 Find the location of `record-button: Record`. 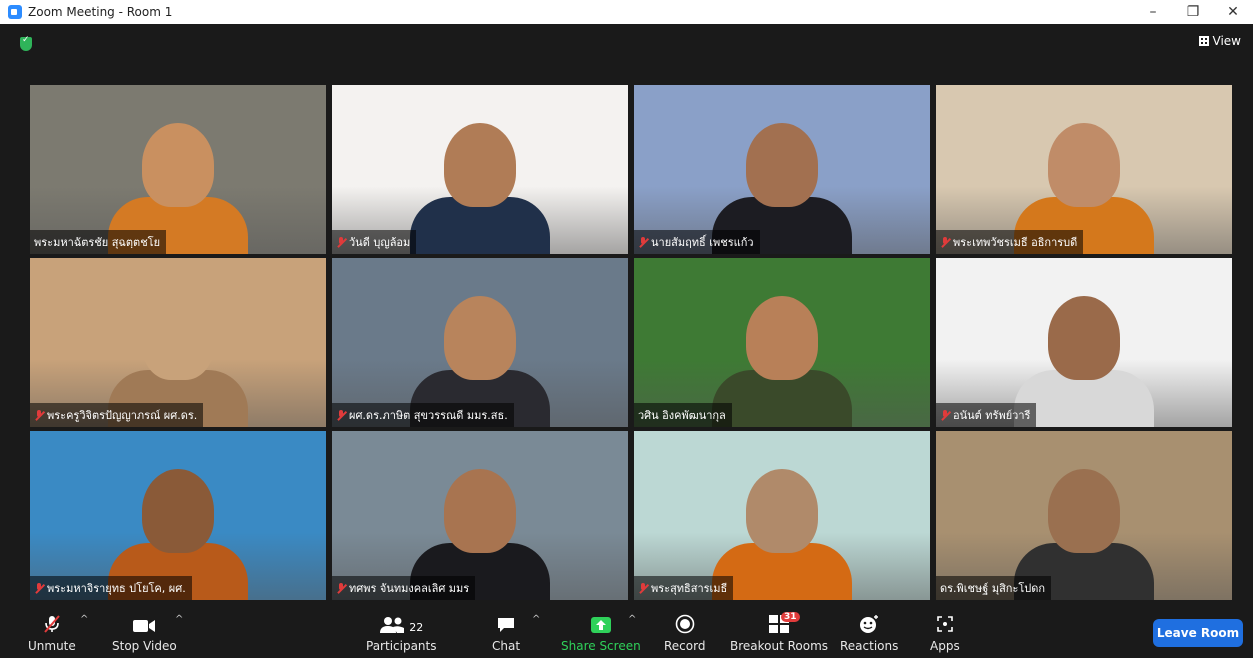

record-button: Record is located at coordinates (684, 632).